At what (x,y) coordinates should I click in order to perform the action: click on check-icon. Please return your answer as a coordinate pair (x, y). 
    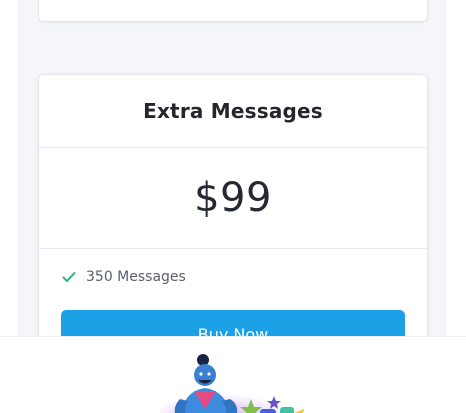
    Looking at the image, I should click on (69, 277).